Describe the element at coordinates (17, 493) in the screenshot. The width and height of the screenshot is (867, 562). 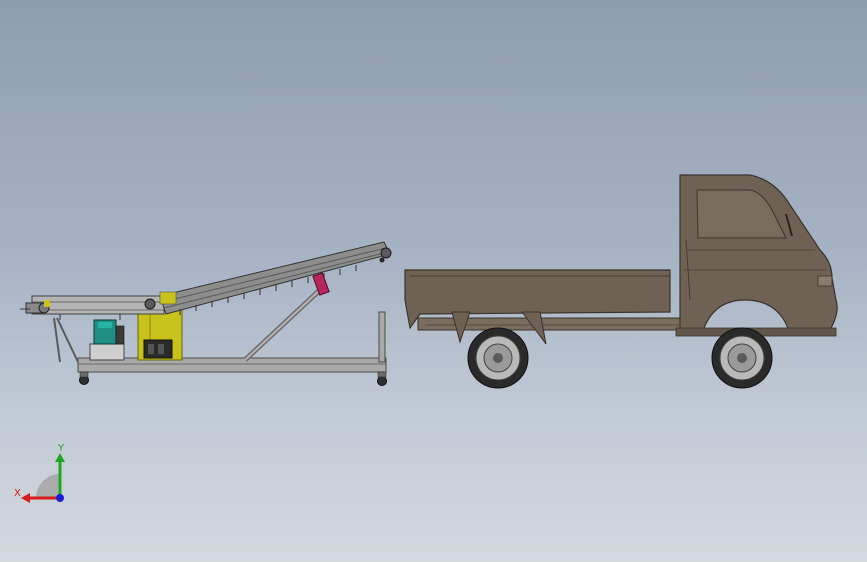
I see `x-axis-label: X` at that location.